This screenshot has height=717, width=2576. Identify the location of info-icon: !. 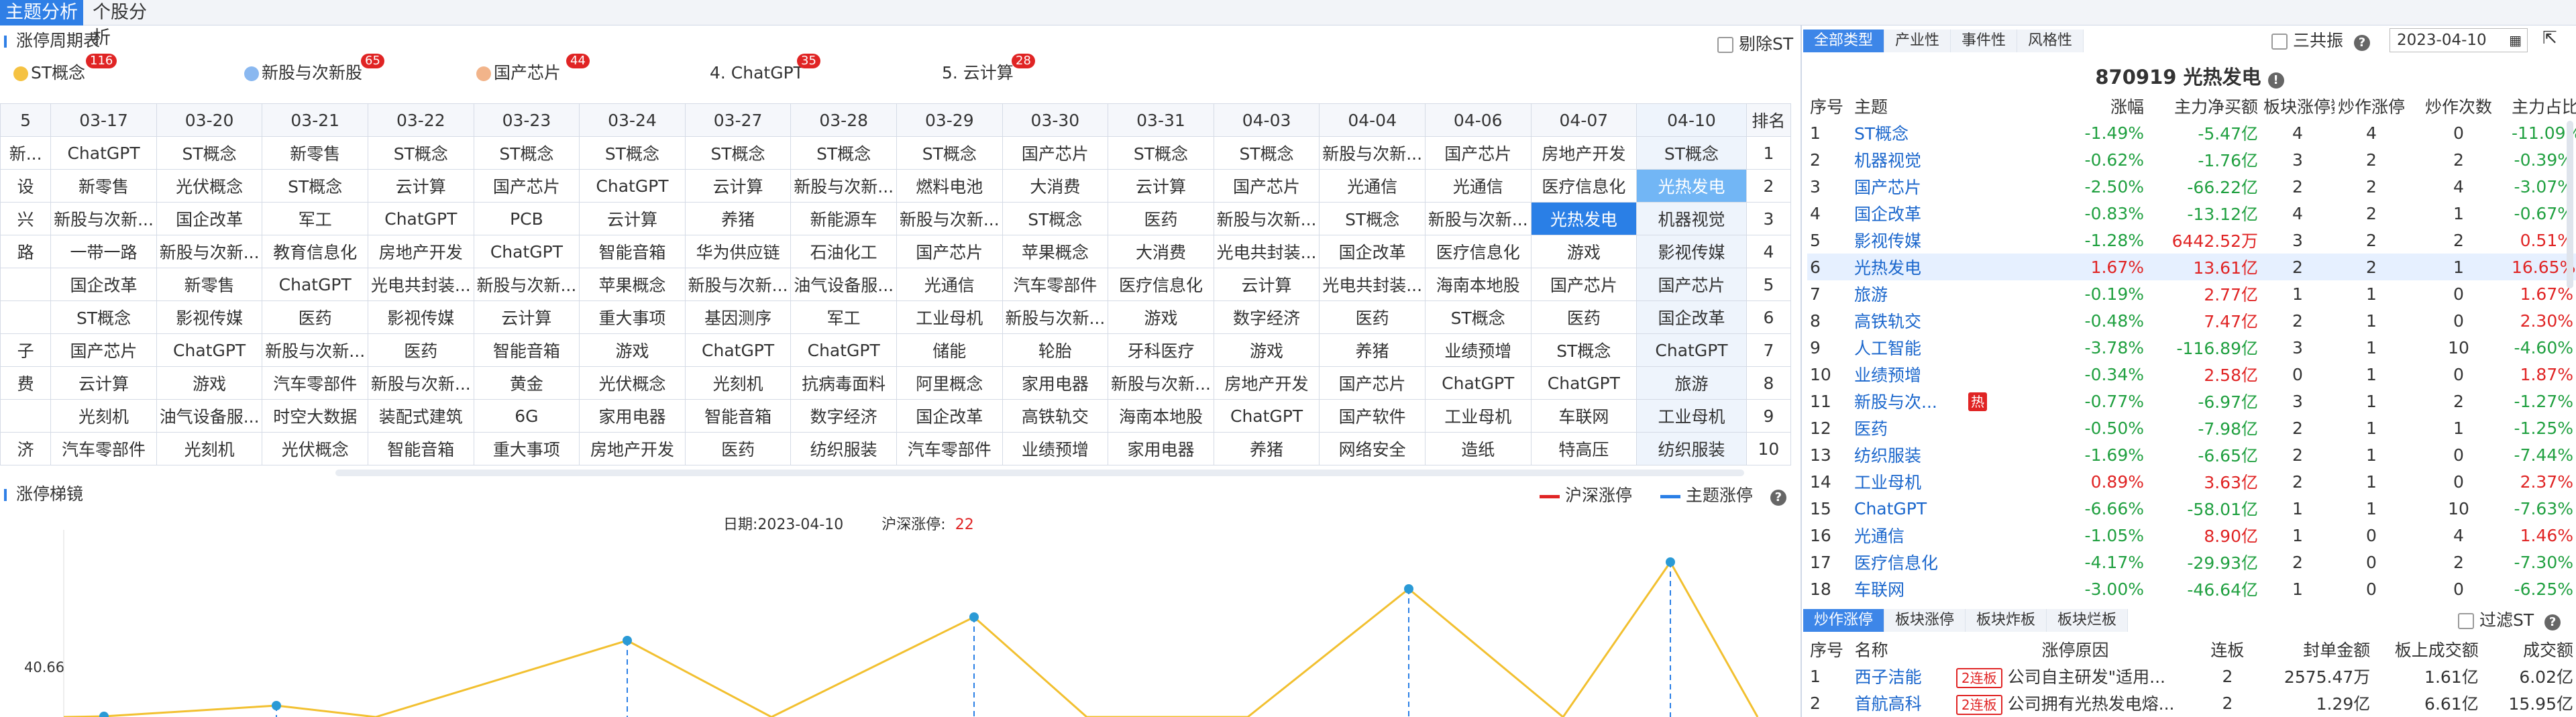
(2275, 80).